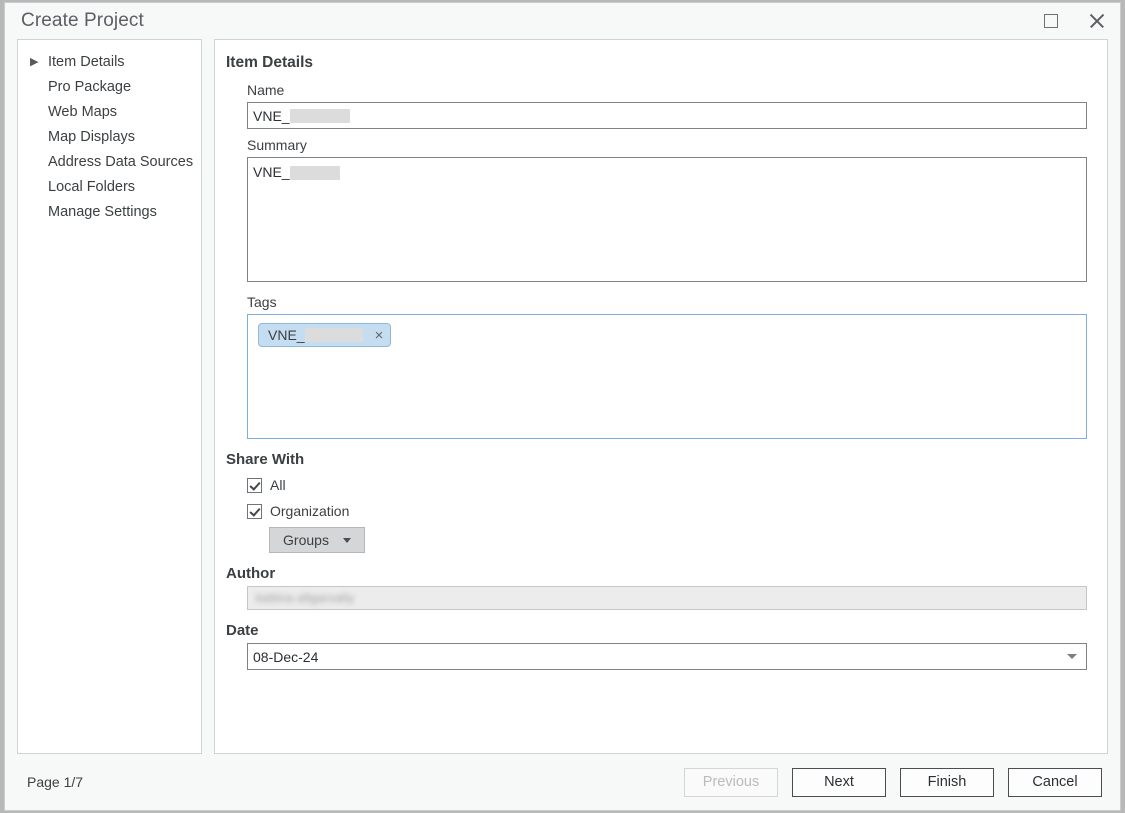 Image resolution: width=1125 pixels, height=813 pixels. What do you see at coordinates (254, 485) in the screenshot?
I see `share-all-checkbox` at bounding box center [254, 485].